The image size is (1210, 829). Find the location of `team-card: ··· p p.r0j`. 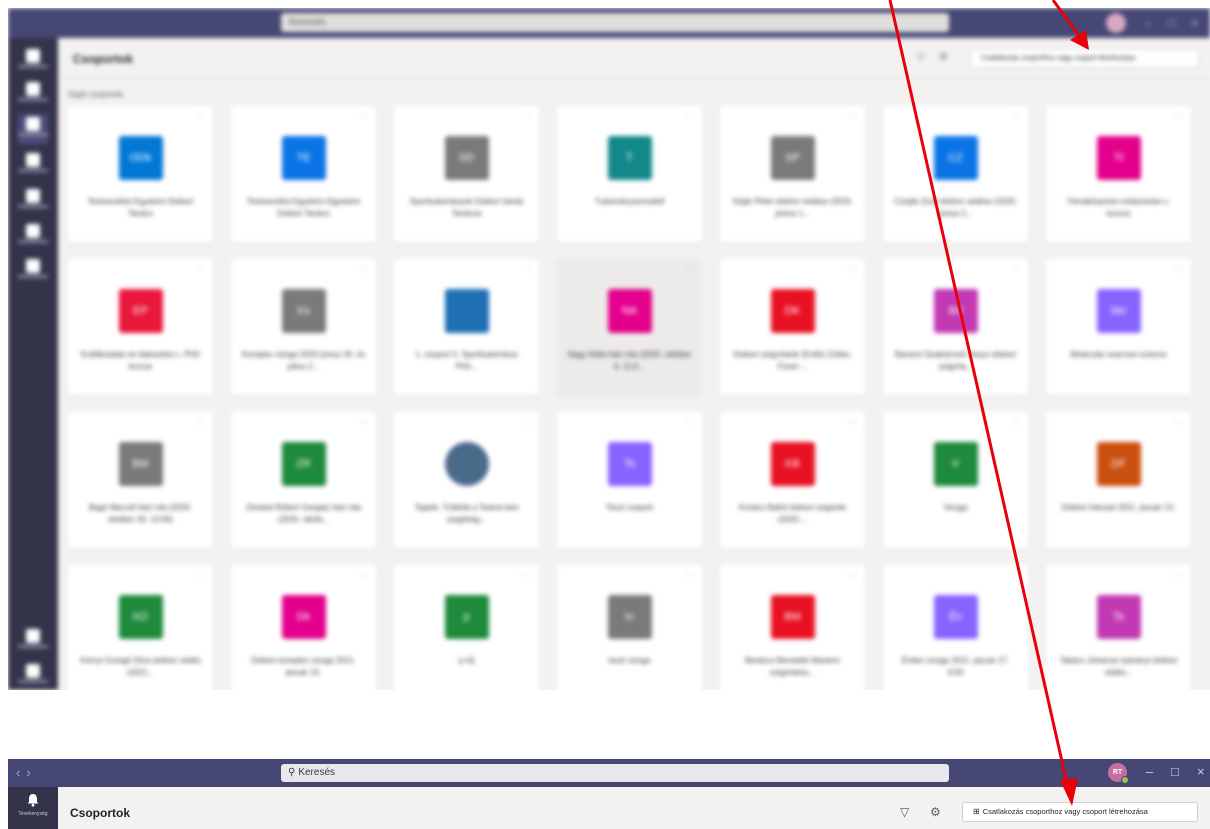

team-card: ··· p p.r0j is located at coordinates (466, 627).